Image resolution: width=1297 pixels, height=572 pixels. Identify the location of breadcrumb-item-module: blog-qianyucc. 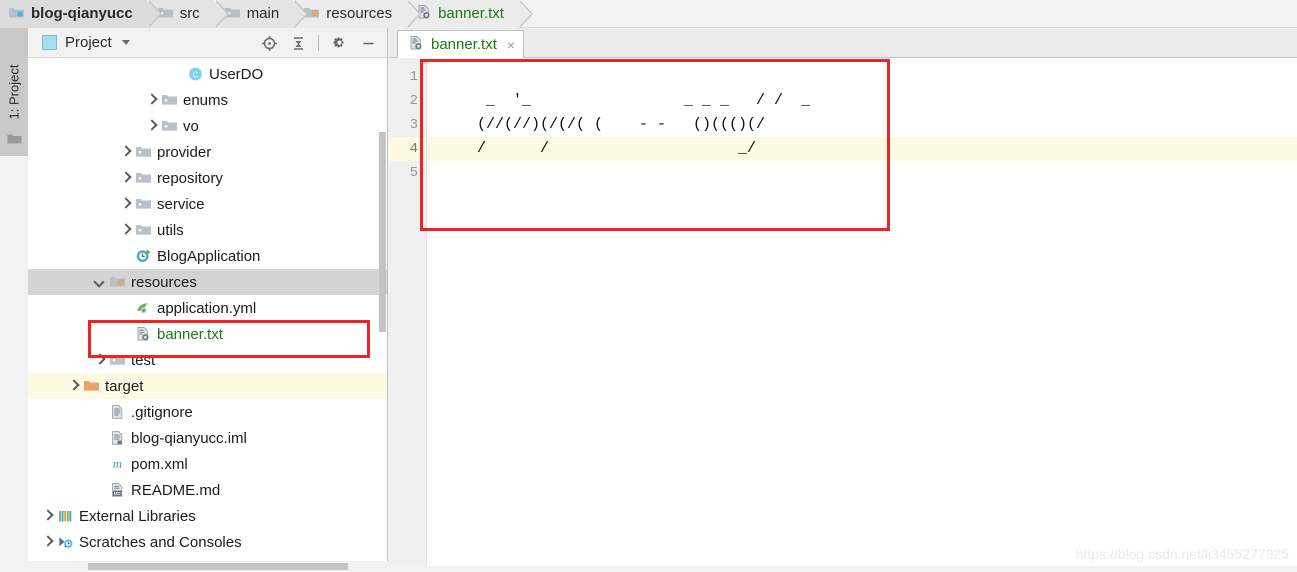
(81, 14).